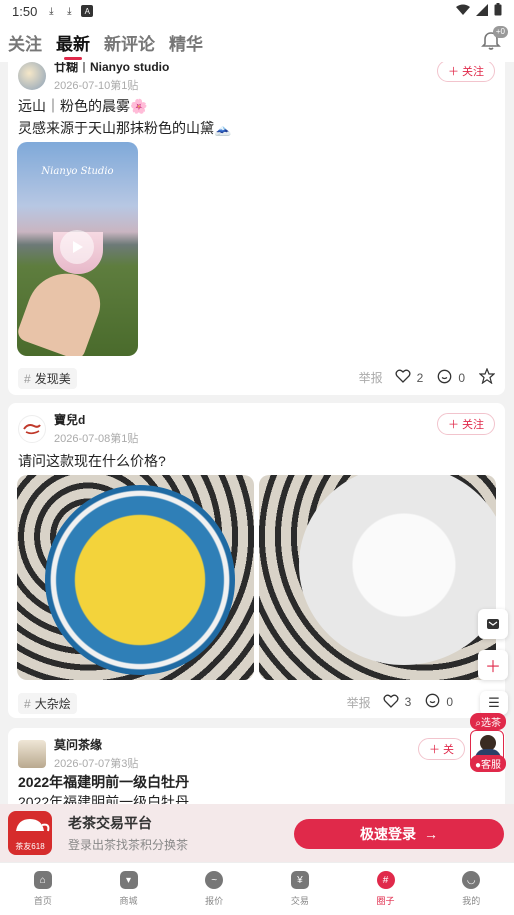 The width and height of the screenshot is (514, 915). Describe the element at coordinates (96, 744) in the screenshot. I see `post-author: 莫问茶缘` at that location.